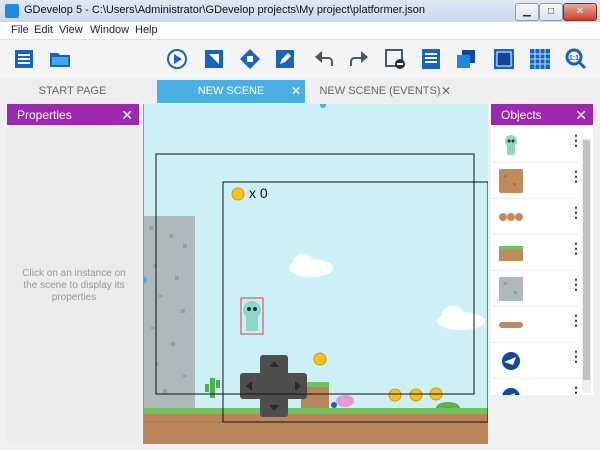  What do you see at coordinates (60, 59) in the screenshot?
I see `open-folder-icon` at bounding box center [60, 59].